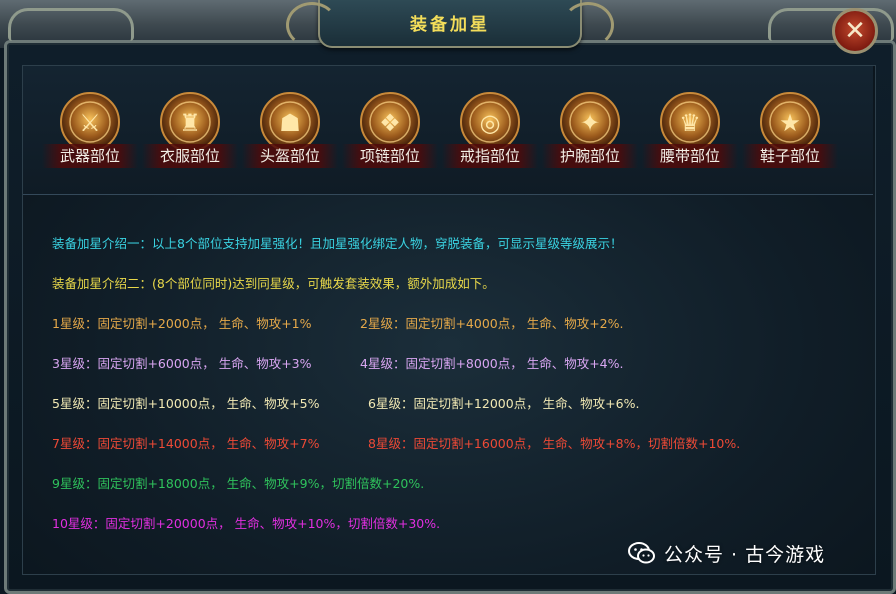  Describe the element at coordinates (642, 555) in the screenshot. I see `wechat-icon` at that location.